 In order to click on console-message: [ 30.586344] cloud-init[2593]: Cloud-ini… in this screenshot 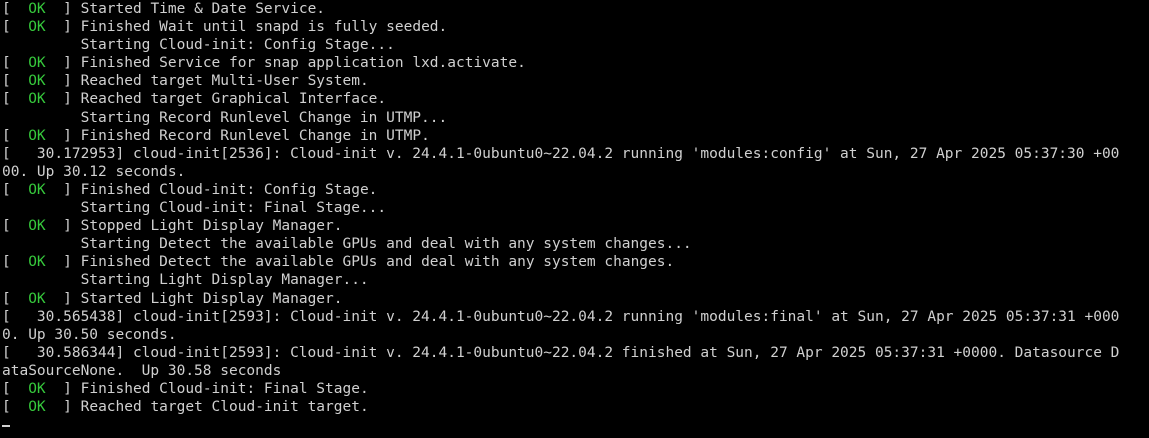, I will do `click(561, 352)`.